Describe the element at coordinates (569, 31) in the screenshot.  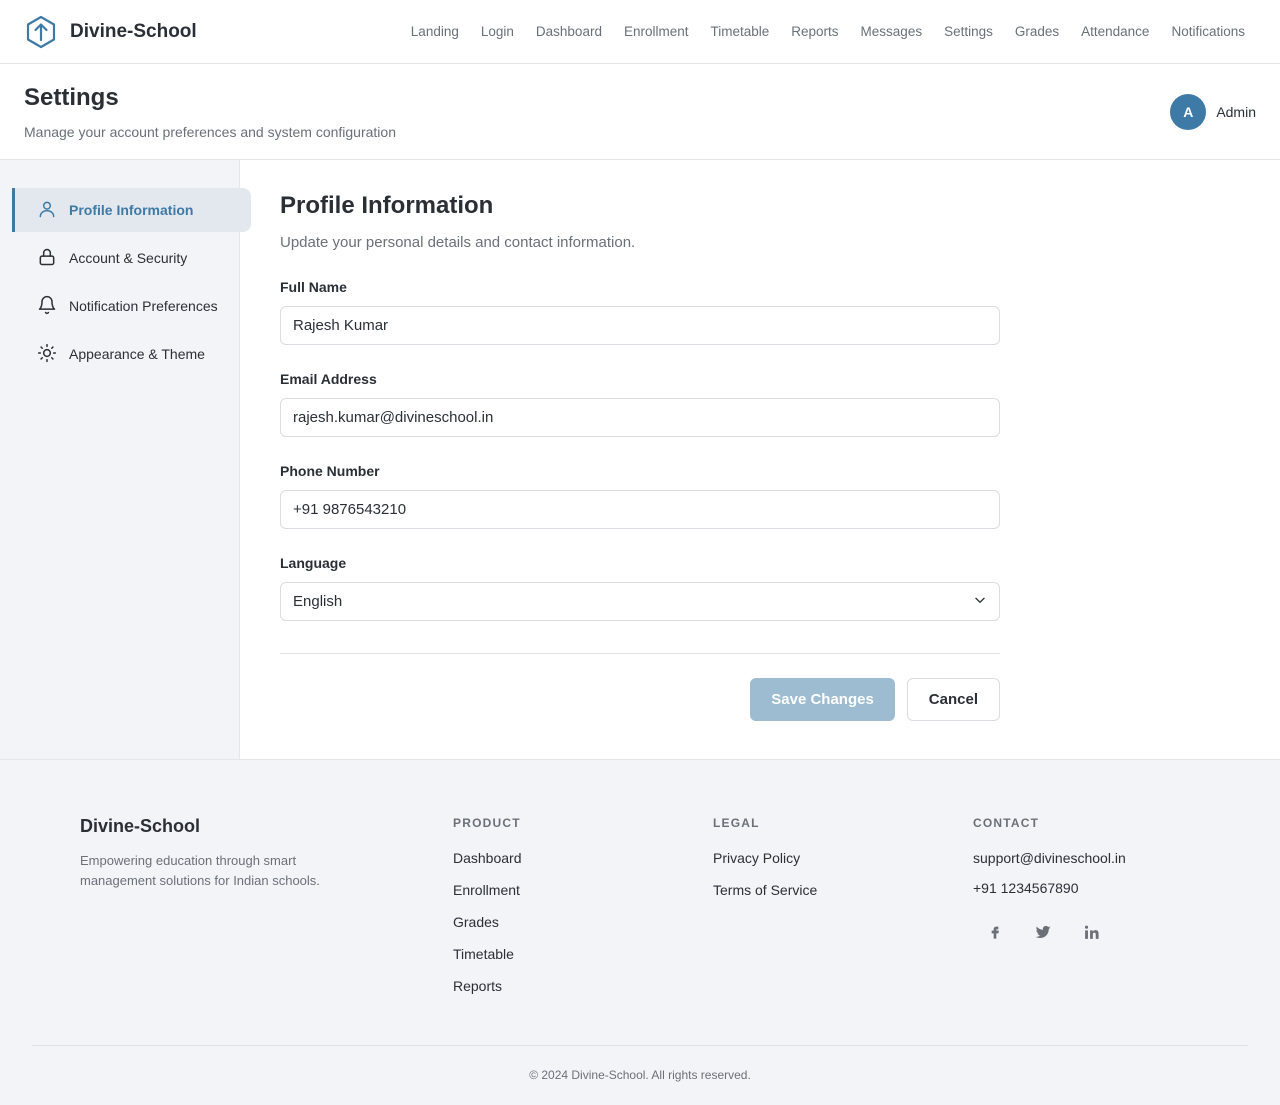
I see `nav-link-dashboard: Dashboard` at that location.